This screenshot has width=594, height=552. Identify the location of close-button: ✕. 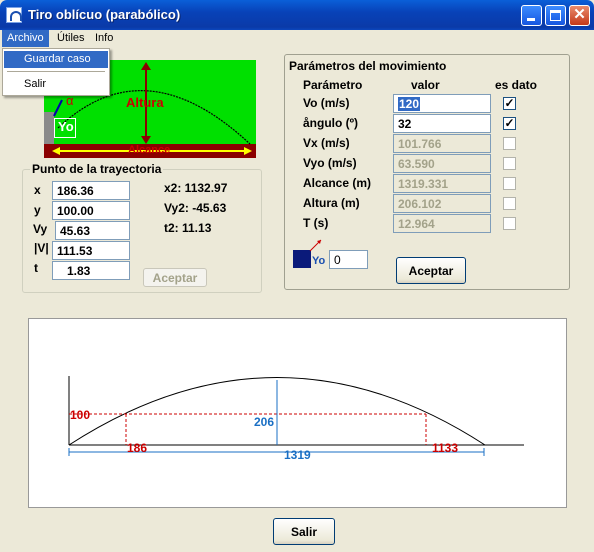
(579, 15).